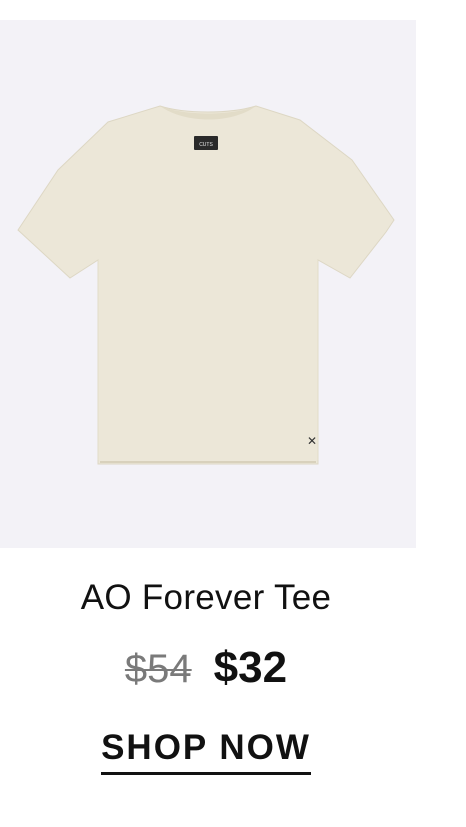 The width and height of the screenshot is (466, 827). Describe the element at coordinates (250, 667) in the screenshot. I see `sale-price: $32` at that location.